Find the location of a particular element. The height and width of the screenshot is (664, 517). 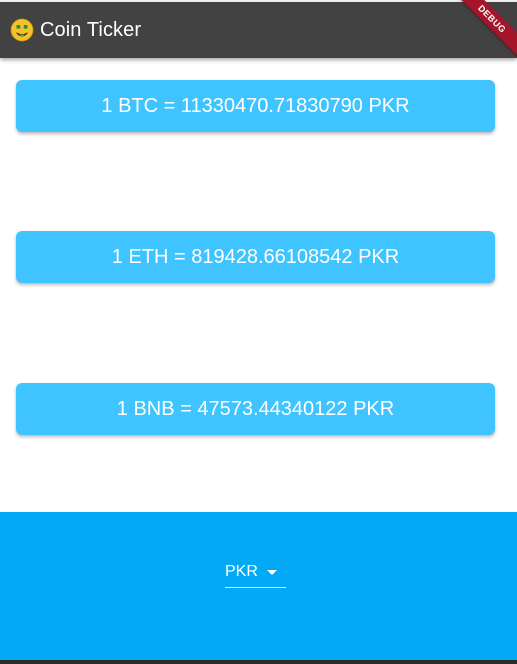

rate-card-eth: 1 ETH = 819428.66108542 PKR is located at coordinates (255, 257).